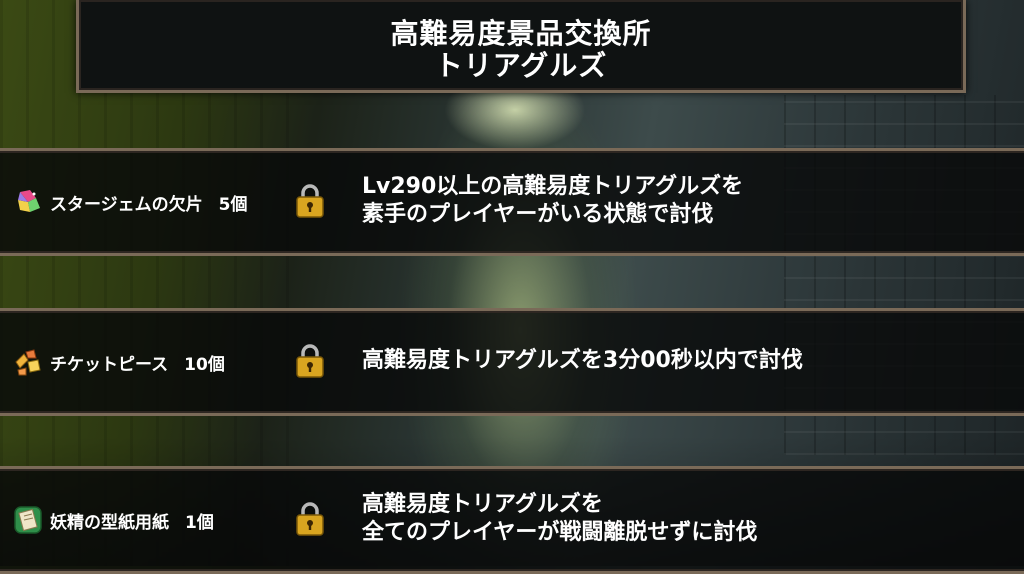 The width and height of the screenshot is (1024, 574). Describe the element at coordinates (521, 46) in the screenshot. I see `header-plaque: 高難易度景品交換所 トリアグルズ` at that location.